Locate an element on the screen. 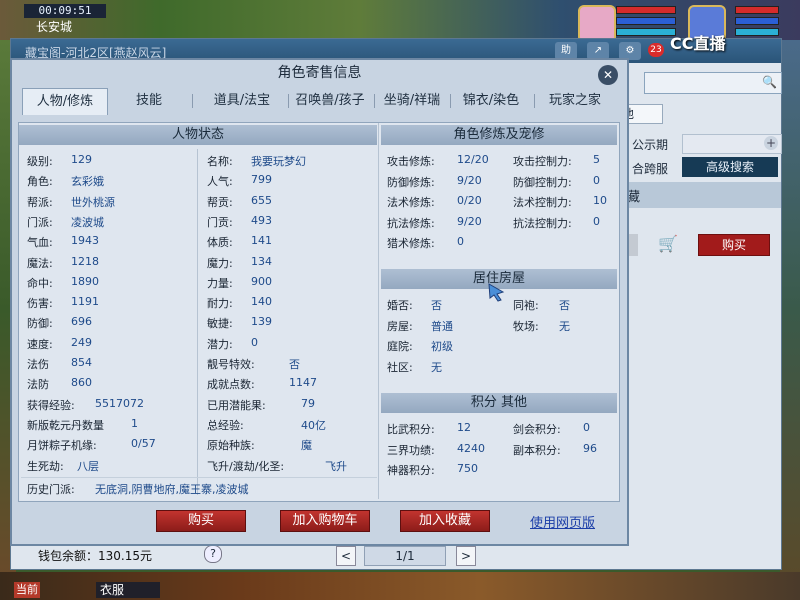 This screenshot has height=600, width=800. tab-skills: 技能 is located at coordinates (149, 101).